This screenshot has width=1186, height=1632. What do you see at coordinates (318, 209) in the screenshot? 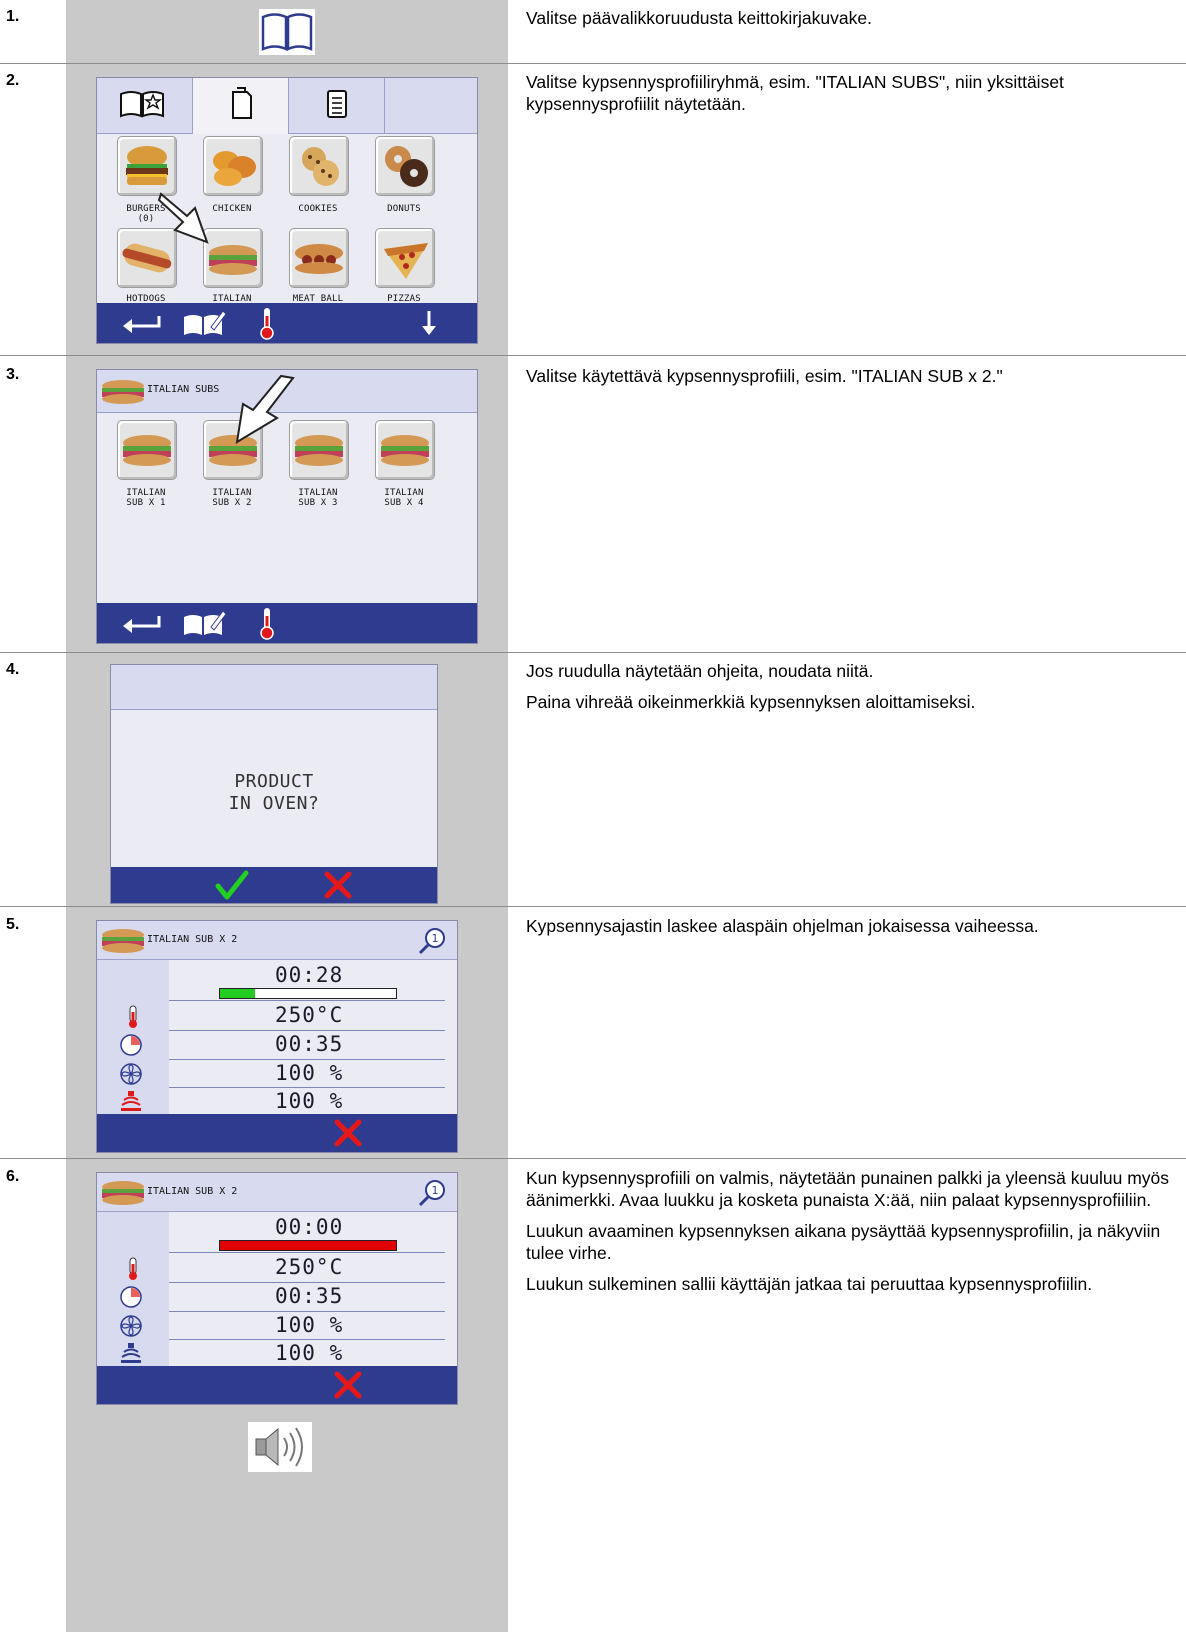
I see `tile-label: COOKIES` at bounding box center [318, 209].